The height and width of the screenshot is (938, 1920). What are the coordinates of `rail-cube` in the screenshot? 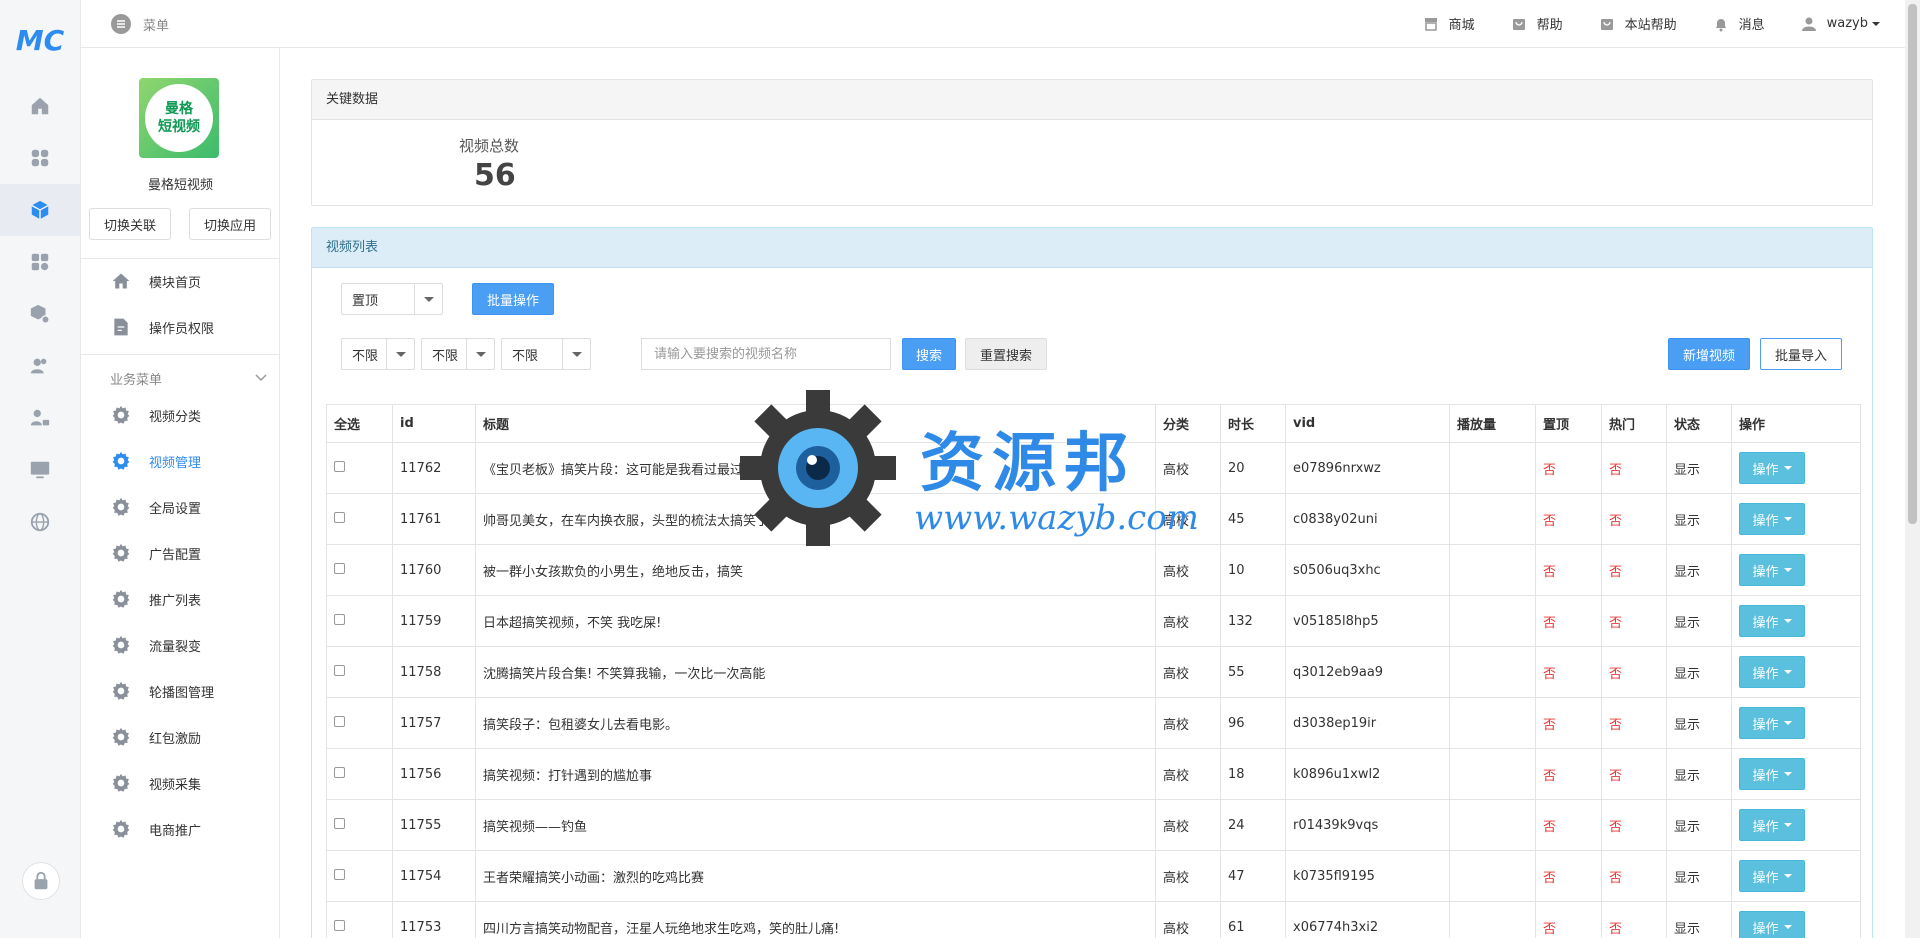 It's located at (40, 210).